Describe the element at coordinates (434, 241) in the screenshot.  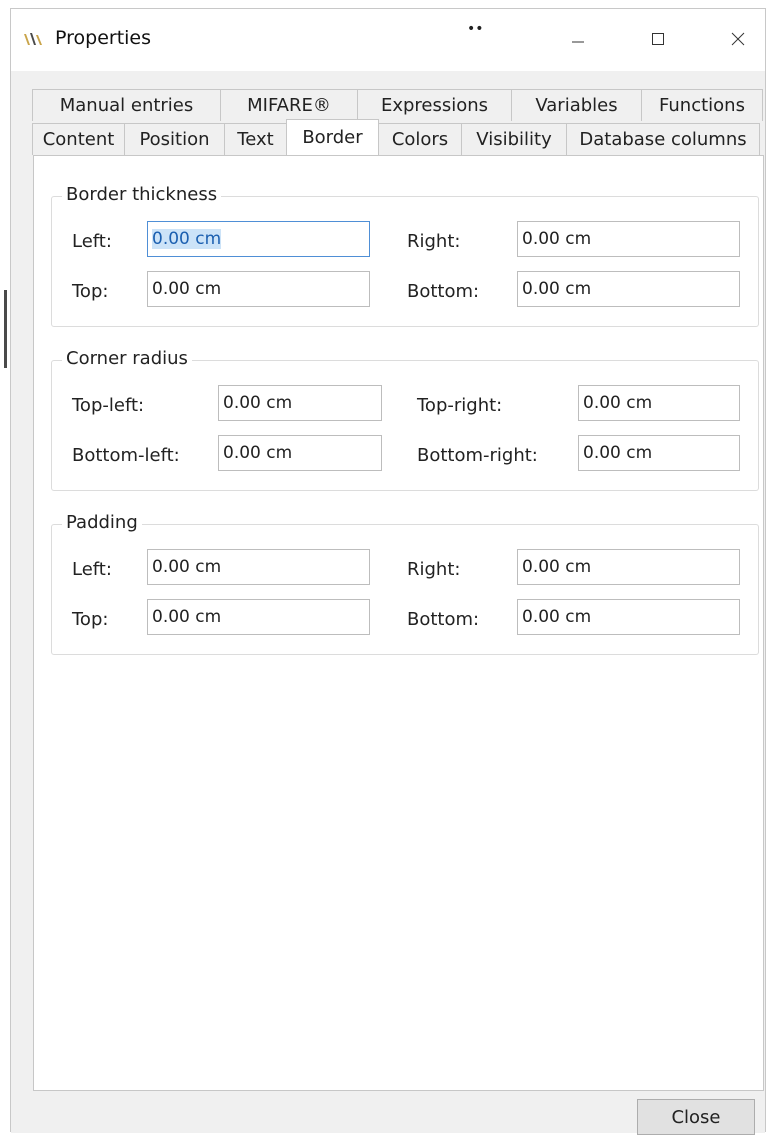
I see `border-right-label: Right:` at that location.